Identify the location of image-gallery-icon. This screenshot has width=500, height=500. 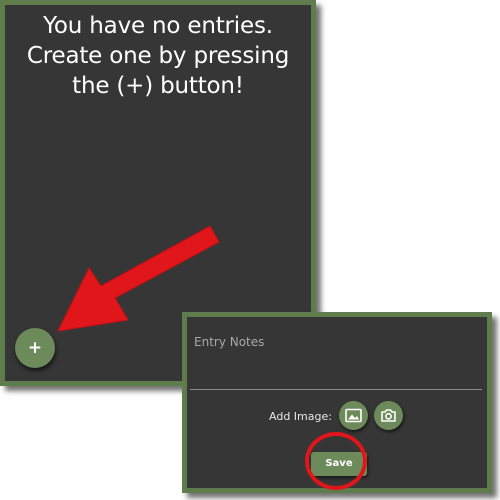
(353, 415).